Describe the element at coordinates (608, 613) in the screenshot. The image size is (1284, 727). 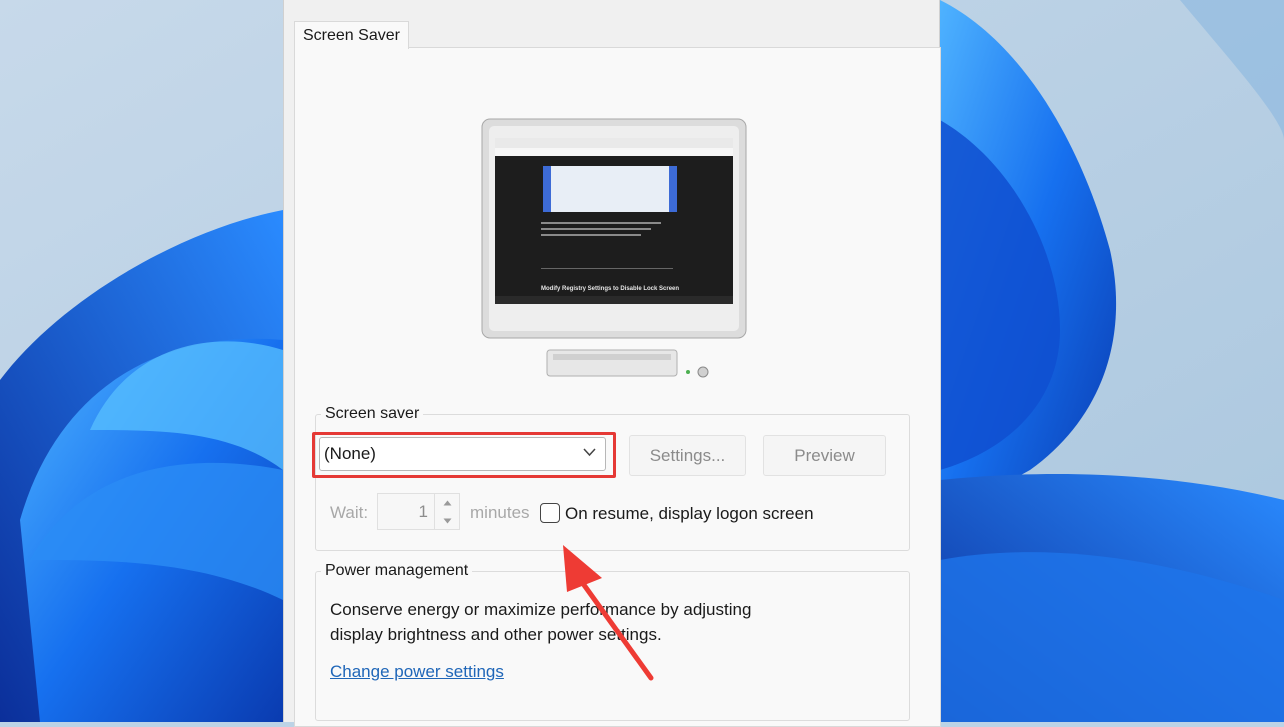
I see `annotation-arrow` at that location.